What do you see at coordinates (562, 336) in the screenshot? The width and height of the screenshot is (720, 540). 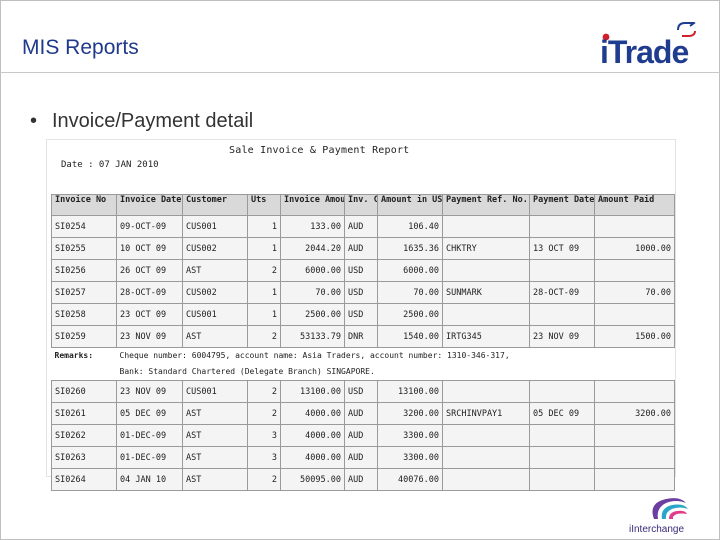 I see `table-cell-pdate: 23 NOV 09` at bounding box center [562, 336].